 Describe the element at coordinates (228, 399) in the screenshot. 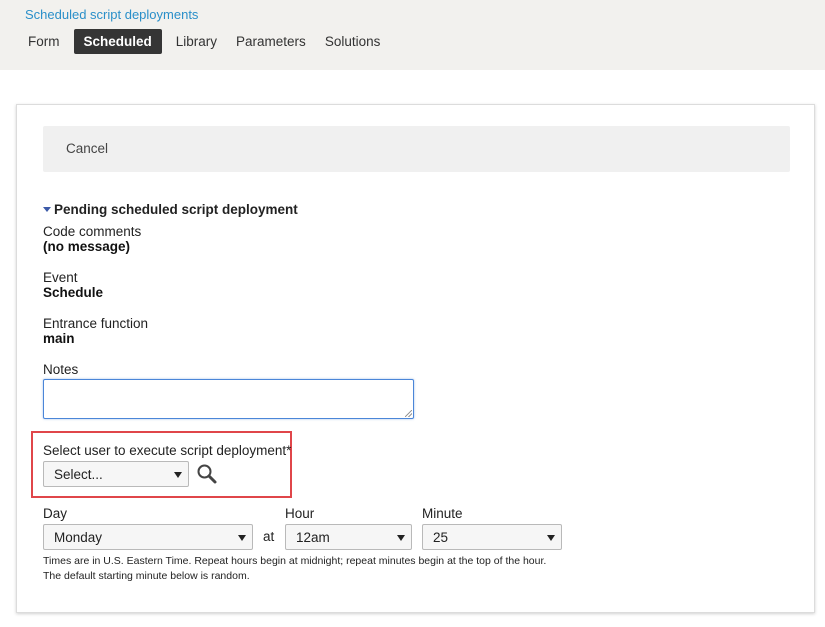

I see `notes-textarea` at that location.